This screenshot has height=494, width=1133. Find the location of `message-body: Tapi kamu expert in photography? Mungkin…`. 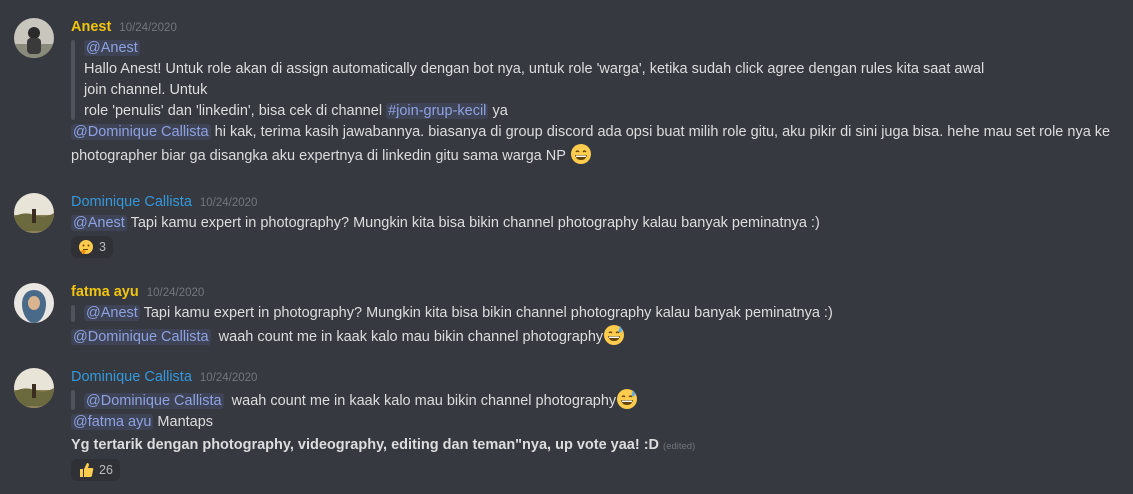

message-body: Tapi kamu expert in photography? Mungkin… is located at coordinates (475, 223).